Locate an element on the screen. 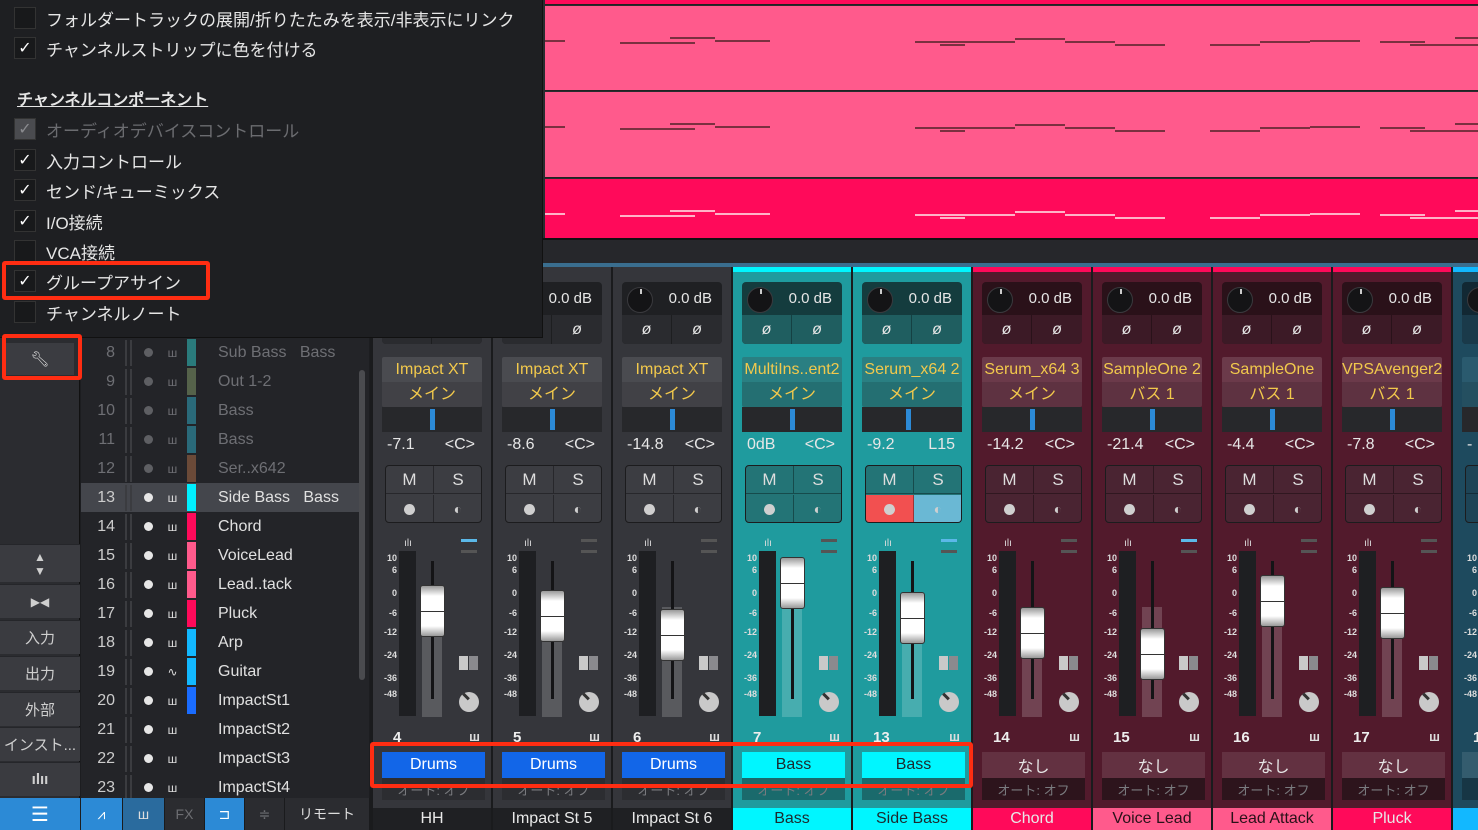 This screenshot has height=830, width=1478. options-button: 🔧︎ is located at coordinates (40, 359).